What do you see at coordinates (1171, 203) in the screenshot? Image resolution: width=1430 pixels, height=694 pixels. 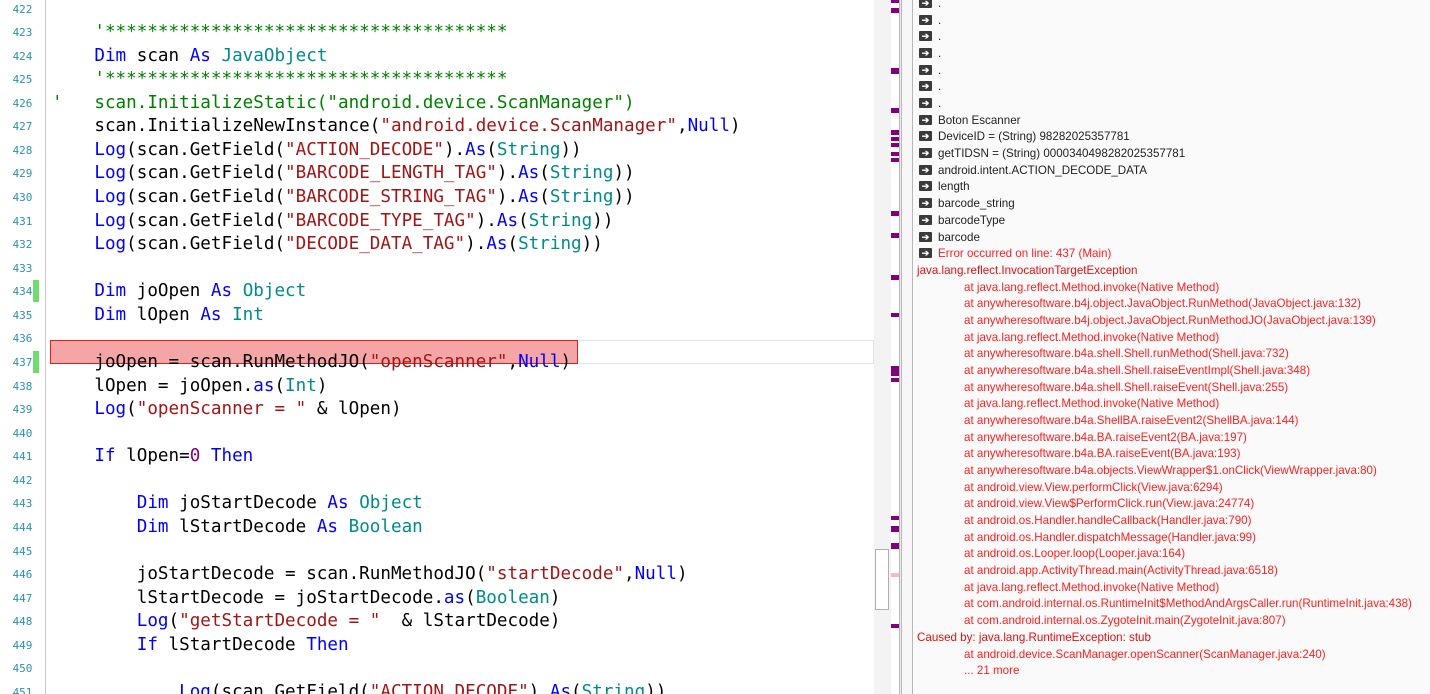 I see `log-entry: ➔ barcode_string` at bounding box center [1171, 203].